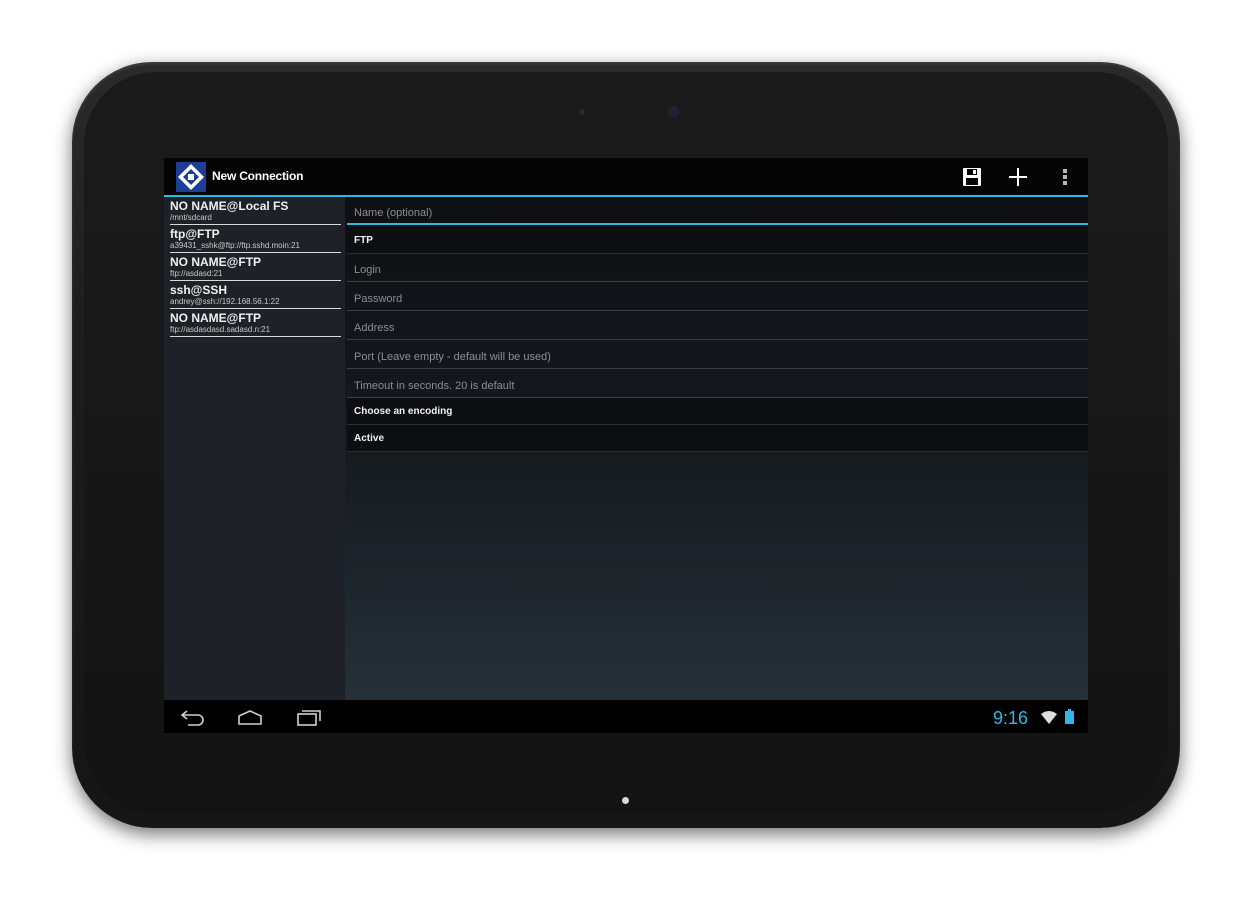 This screenshot has width=1249, height=900. Describe the element at coordinates (717, 438) in the screenshot. I see `mode-spinner: Active` at that location.